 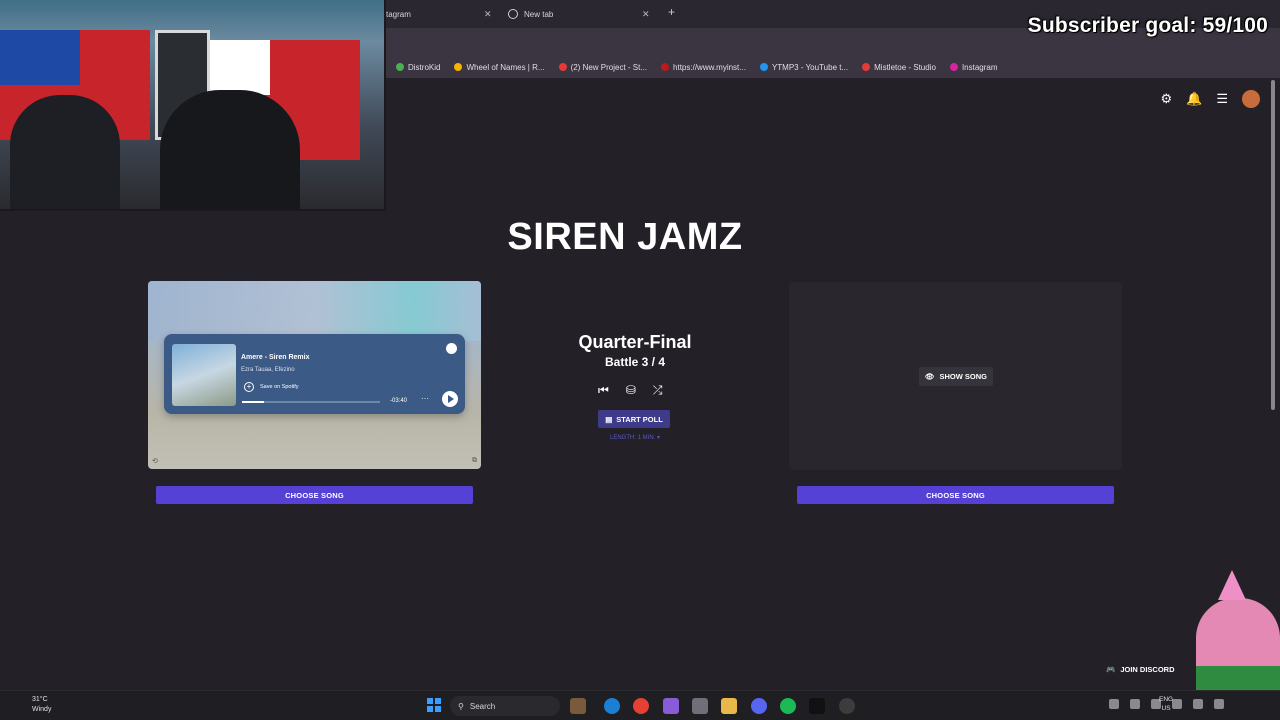 I want to click on album-art, so click(x=204, y=375).